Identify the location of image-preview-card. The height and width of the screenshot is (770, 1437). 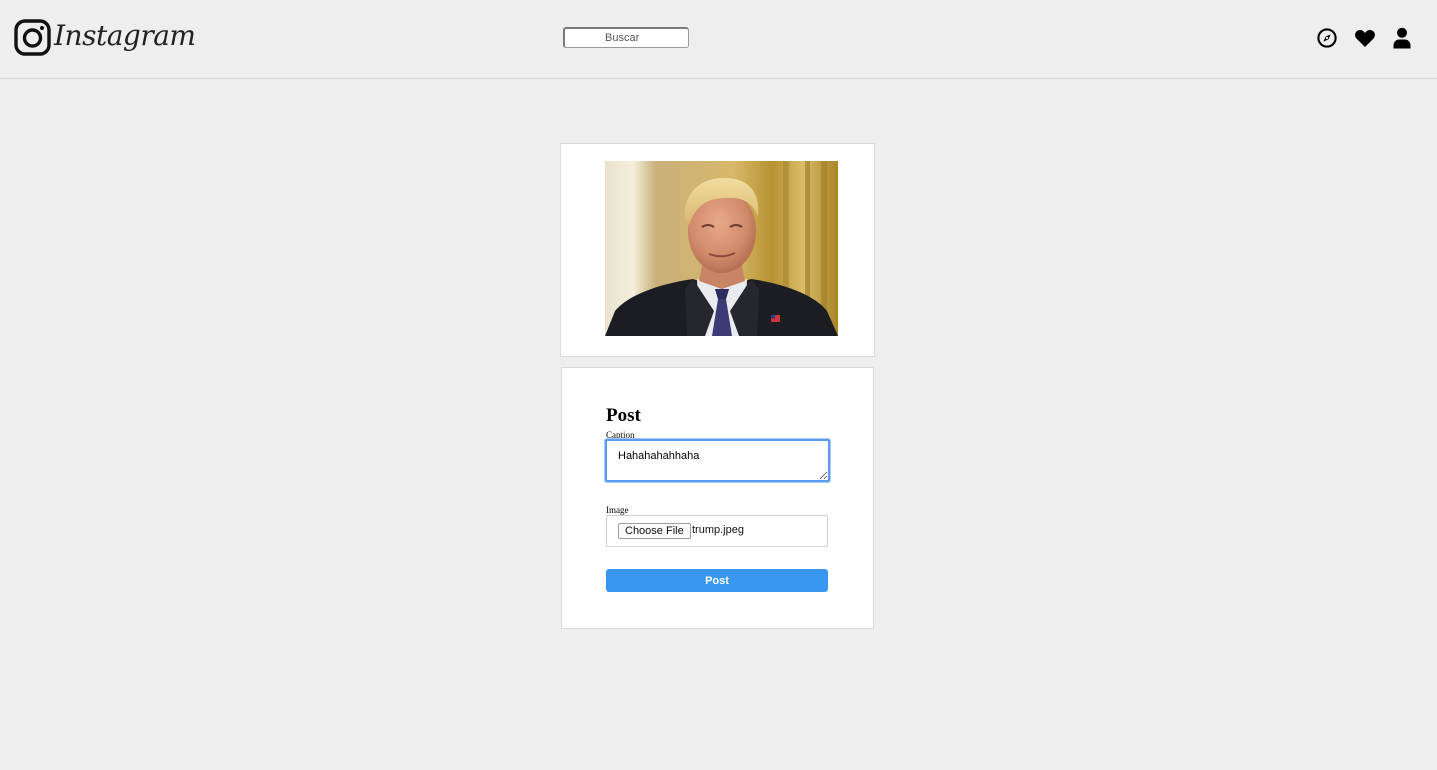
(717, 250).